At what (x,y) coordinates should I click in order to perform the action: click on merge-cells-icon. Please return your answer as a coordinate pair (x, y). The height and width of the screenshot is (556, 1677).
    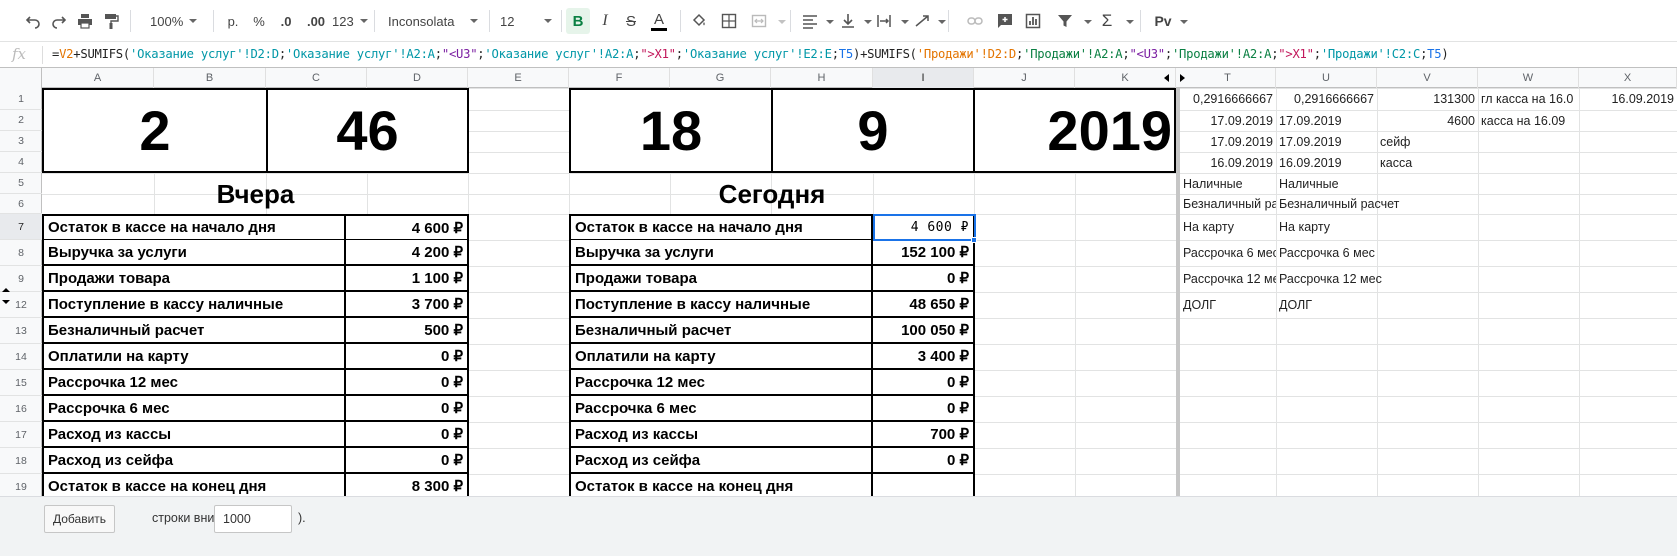
    Looking at the image, I should click on (759, 21).